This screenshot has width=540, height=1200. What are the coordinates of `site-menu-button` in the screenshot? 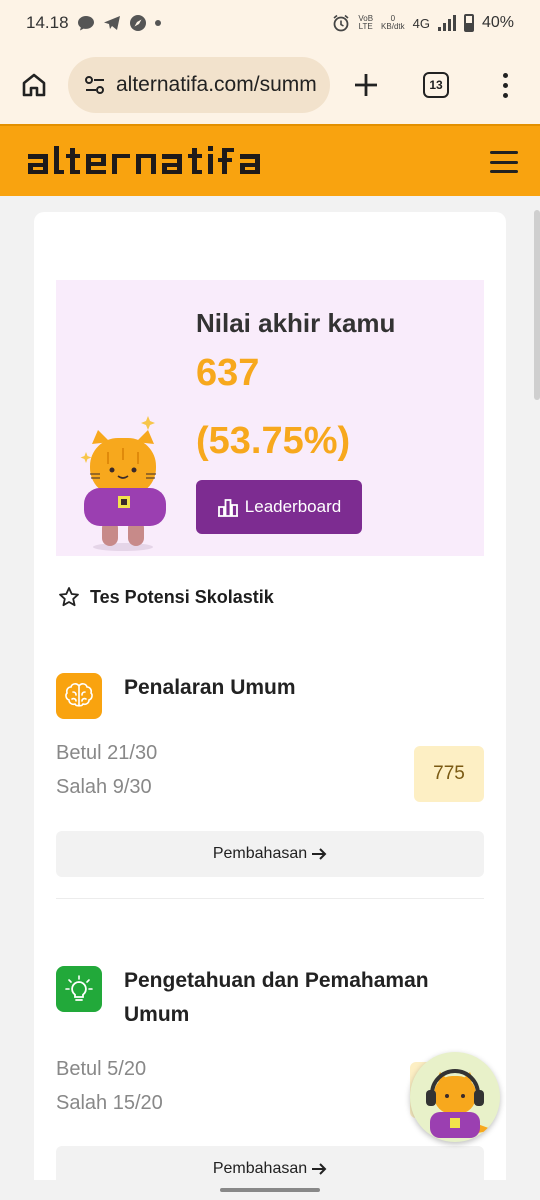 It's located at (504, 162).